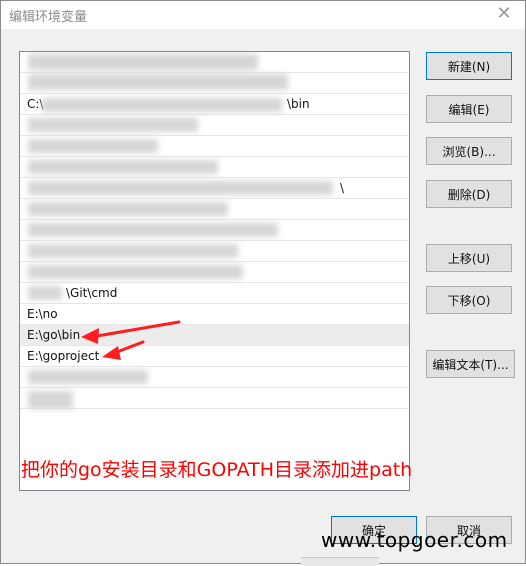 This screenshot has width=526, height=566. I want to click on cutoff-bar, so click(340, 561).